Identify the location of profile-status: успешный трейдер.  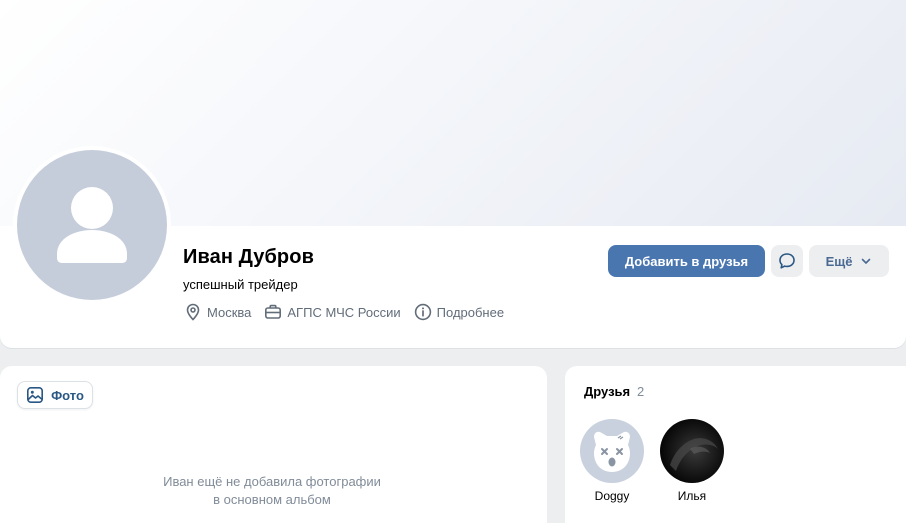
(240, 284).